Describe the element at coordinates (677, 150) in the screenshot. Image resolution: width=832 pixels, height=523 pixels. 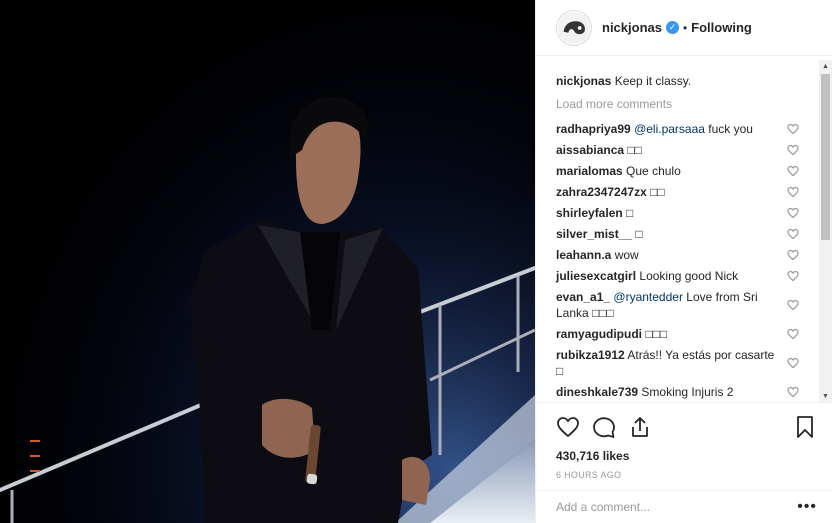
I see `comment-item: aissabianca □□` at that location.